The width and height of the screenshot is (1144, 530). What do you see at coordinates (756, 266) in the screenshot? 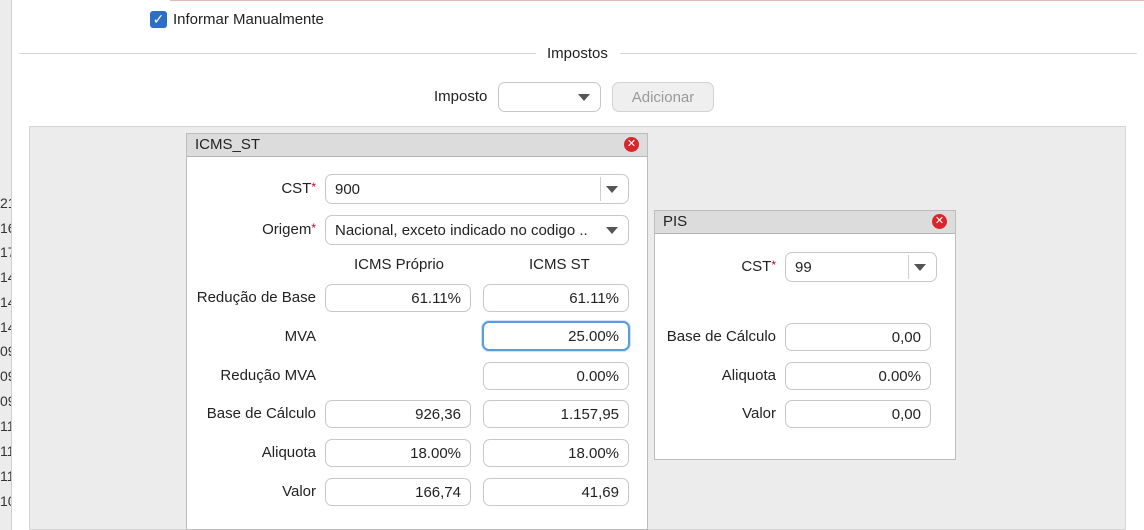
I see `pis-cst-label-text: CST` at bounding box center [756, 266].